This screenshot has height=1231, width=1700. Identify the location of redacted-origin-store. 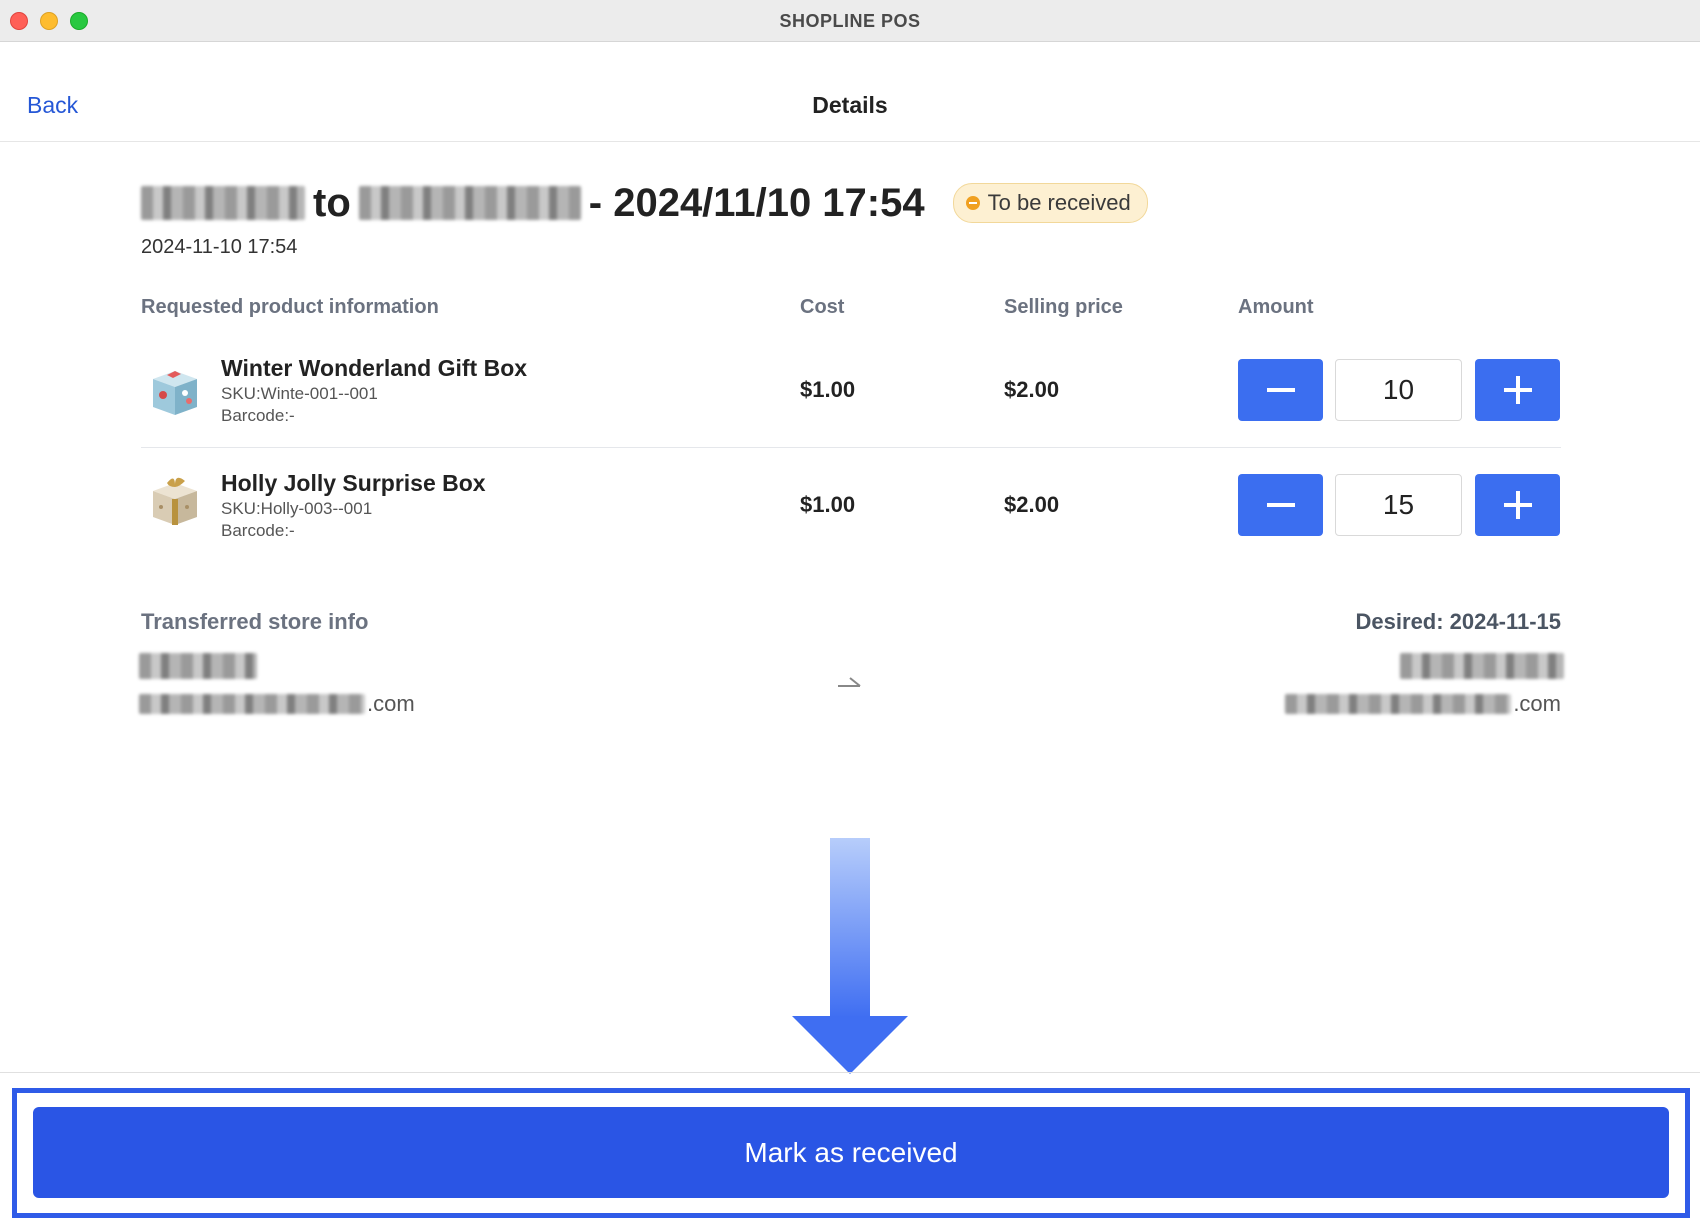
(223, 203).